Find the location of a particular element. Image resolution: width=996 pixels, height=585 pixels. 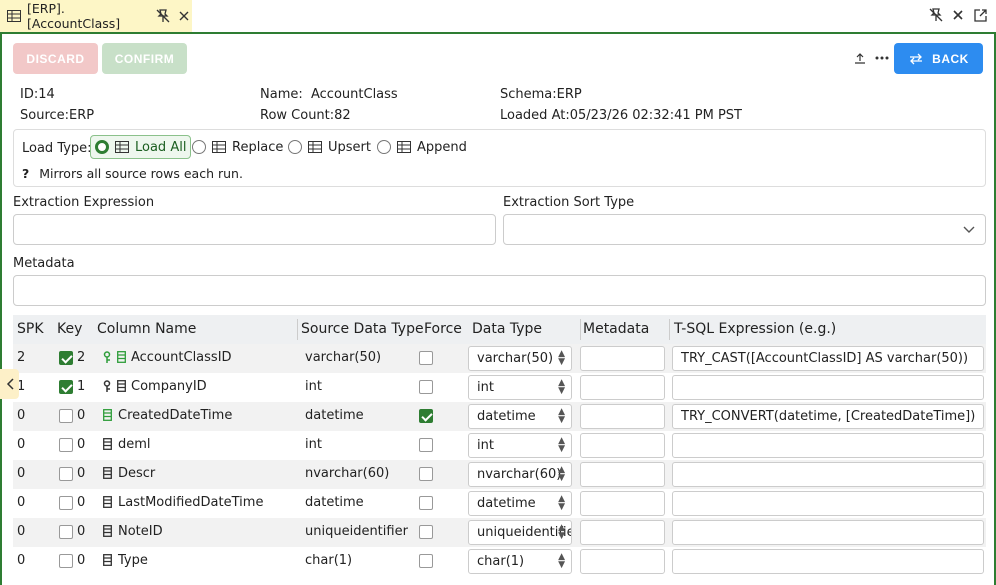

metadata-input is located at coordinates (499, 290).